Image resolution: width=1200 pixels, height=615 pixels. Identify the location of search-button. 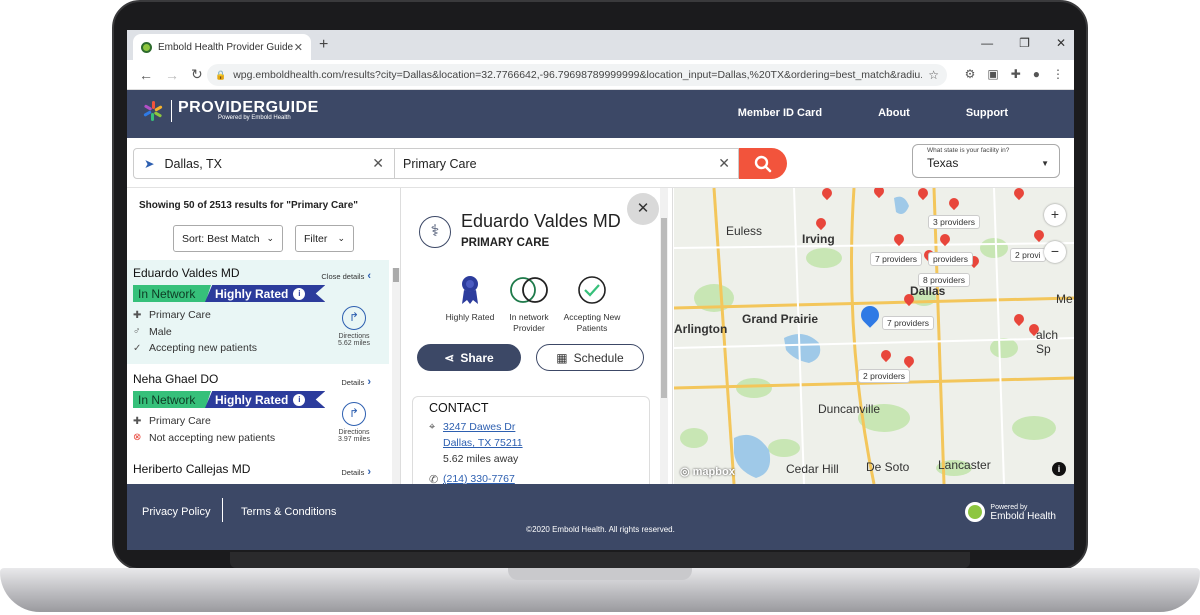
(763, 163).